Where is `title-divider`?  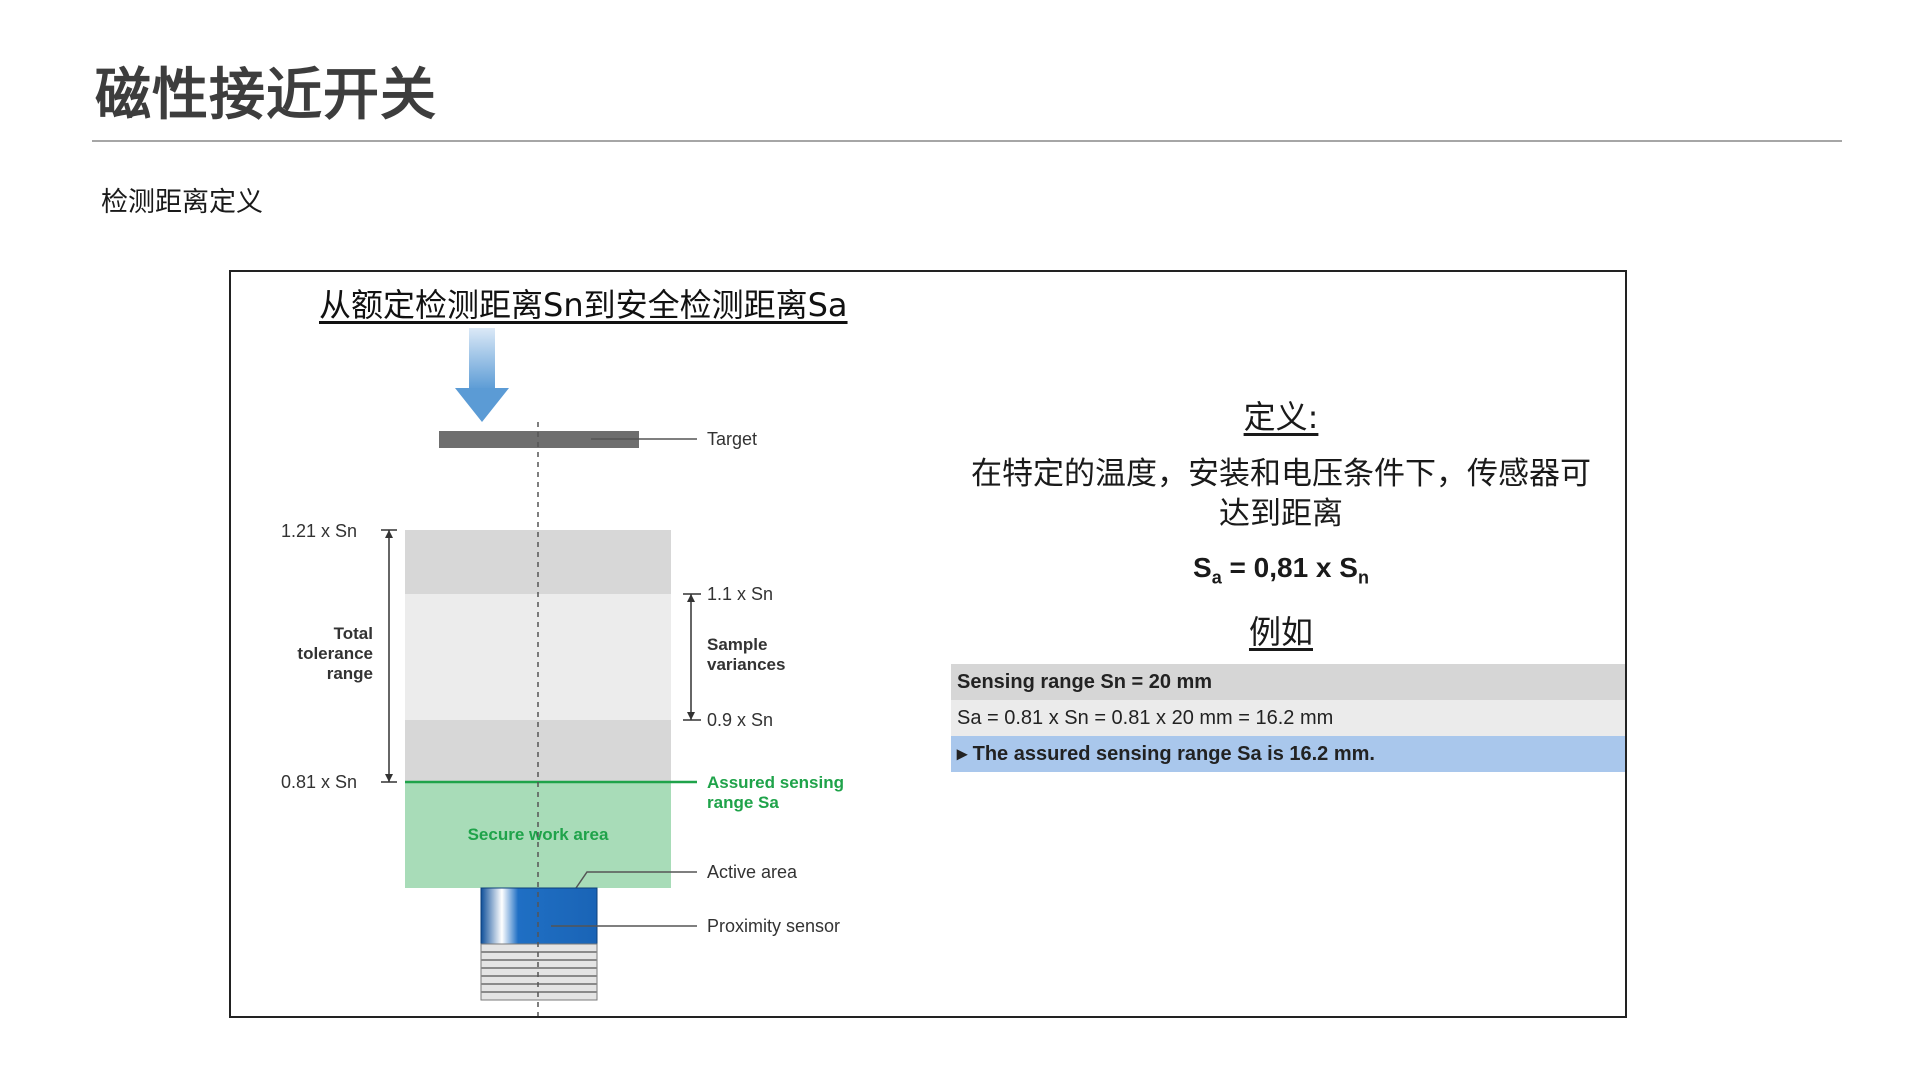 title-divider is located at coordinates (967, 141).